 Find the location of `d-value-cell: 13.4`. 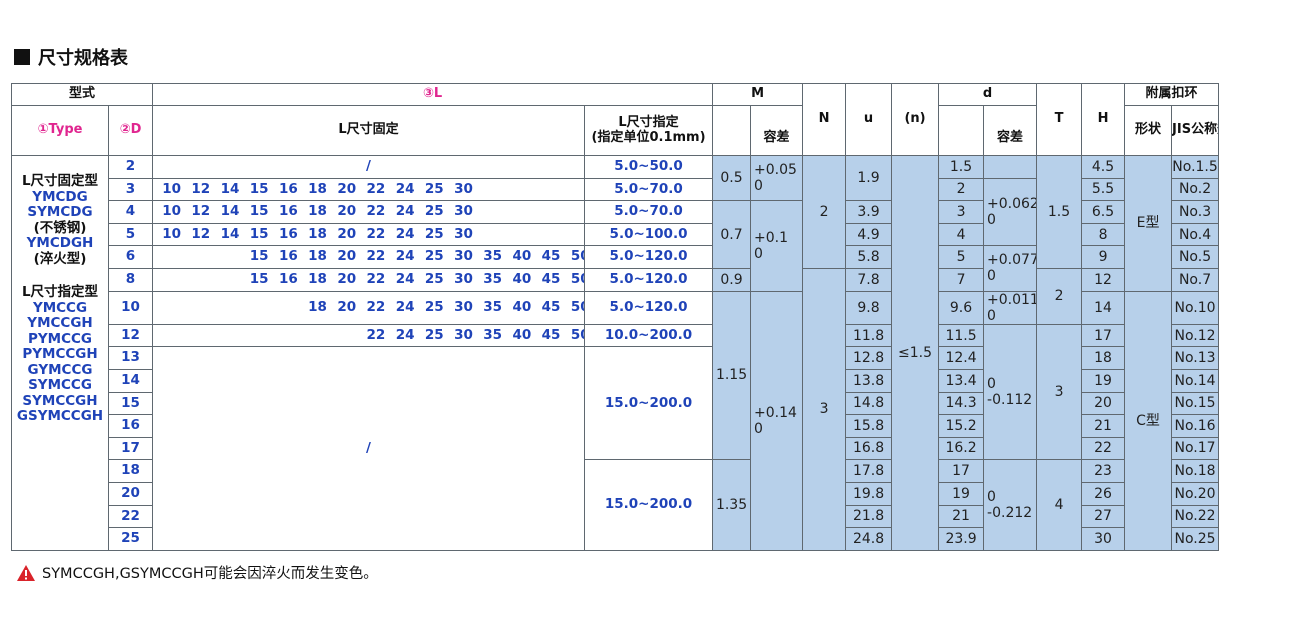

d-value-cell: 13.4 is located at coordinates (961, 380).